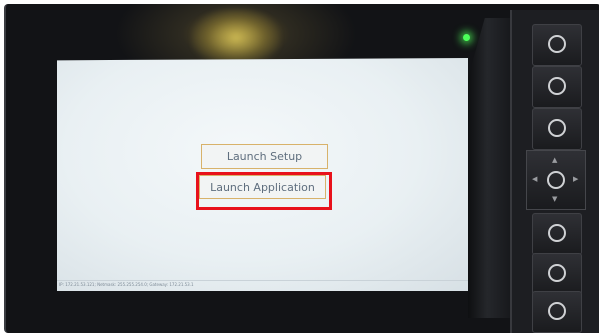 This screenshot has height=333, width=599. What do you see at coordinates (264, 156) in the screenshot?
I see `launch-setup-button: Launch Setup` at bounding box center [264, 156].